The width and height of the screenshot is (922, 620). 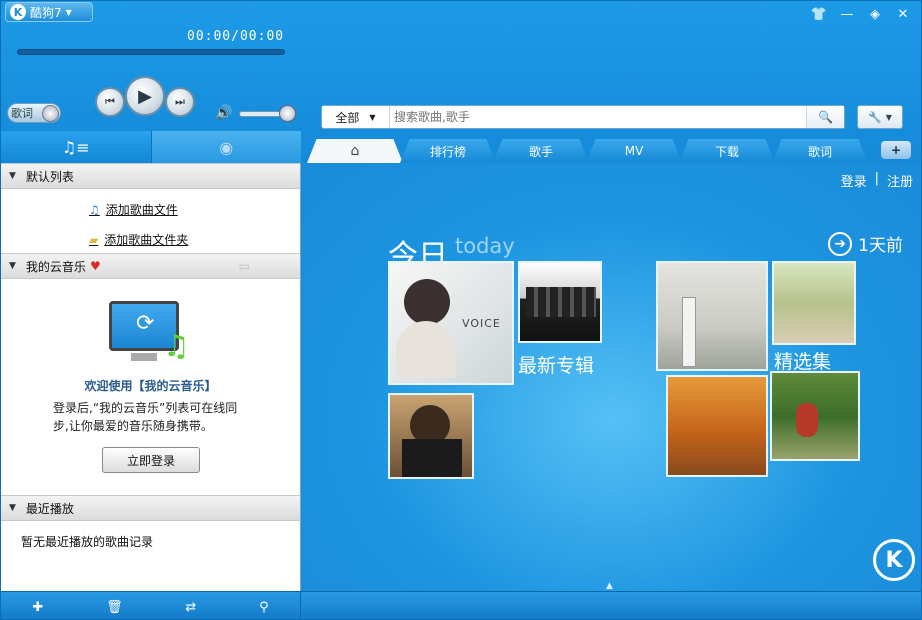 What do you see at coordinates (815, 416) in the screenshot?
I see `featured-tile-garden` at bounding box center [815, 416].